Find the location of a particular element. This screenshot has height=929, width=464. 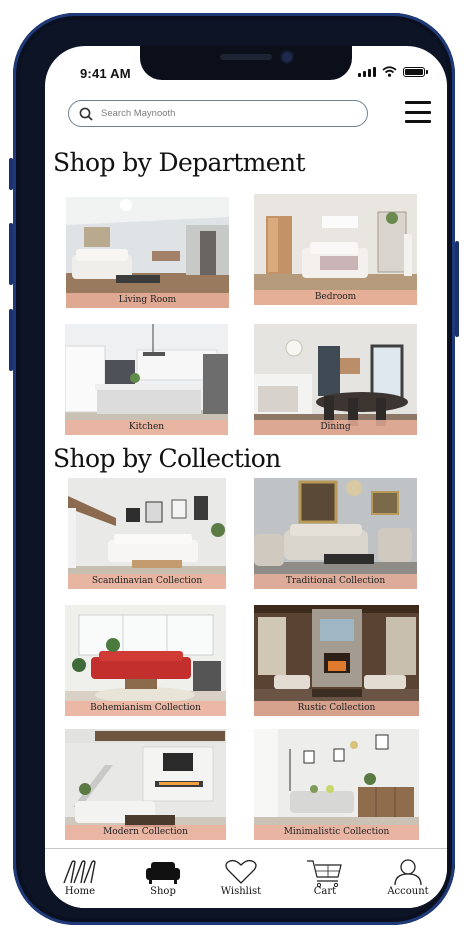

search-icon is located at coordinates (86, 114).